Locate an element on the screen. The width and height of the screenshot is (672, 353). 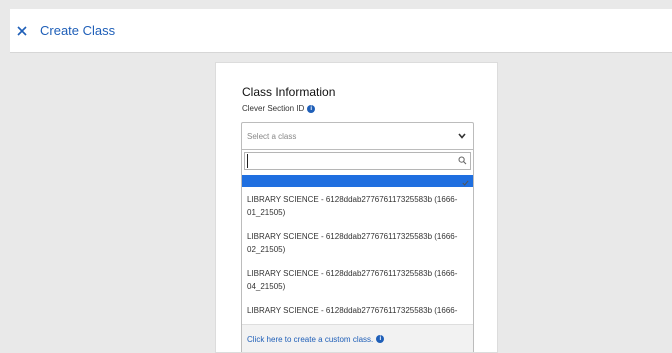
page-title: Create Class is located at coordinates (78, 30).